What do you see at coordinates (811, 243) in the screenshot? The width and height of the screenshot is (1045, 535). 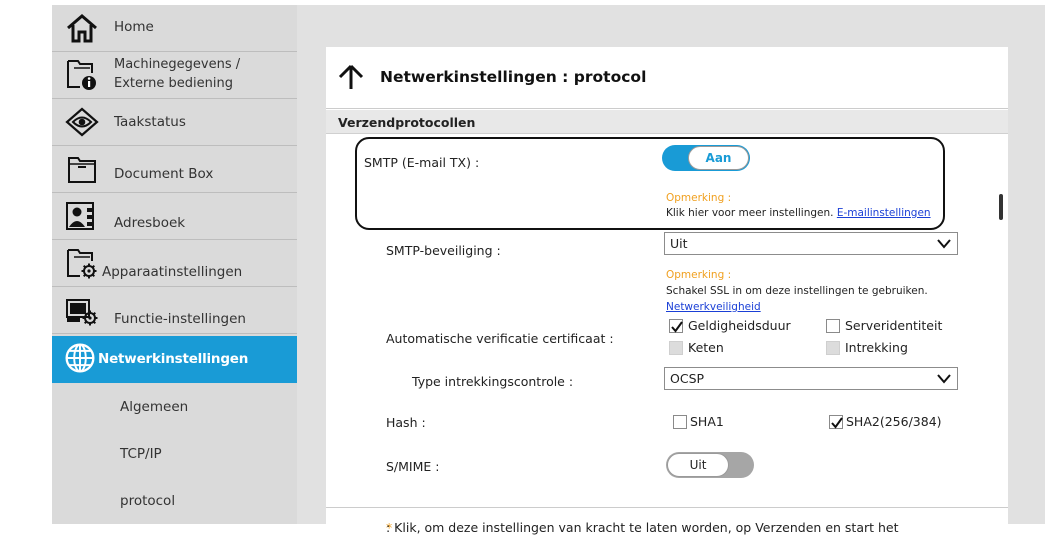 I see `smtp-security-select: Uit` at bounding box center [811, 243].